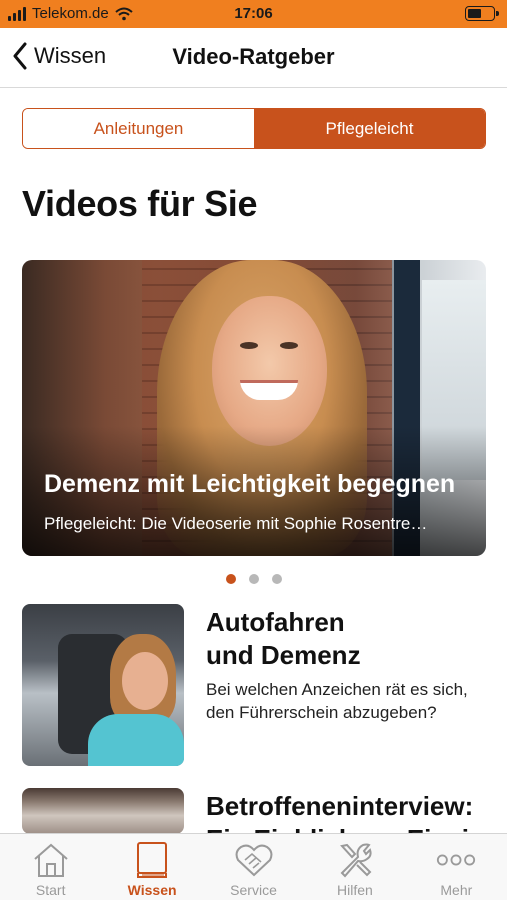 The width and height of the screenshot is (507, 900). What do you see at coordinates (253, 860) in the screenshot?
I see `handshake-icon` at bounding box center [253, 860].